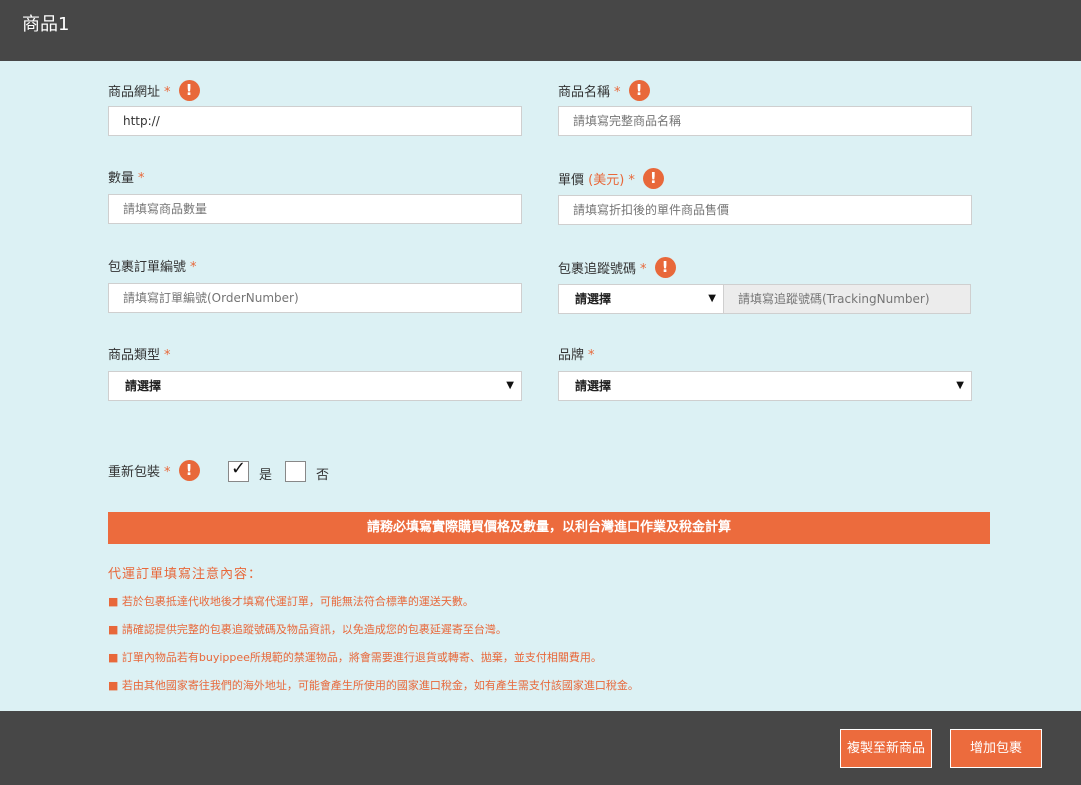 This screenshot has width=1081, height=785. Describe the element at coordinates (154, 471) in the screenshot. I see `repack-label: 重新包裝 *!` at that location.